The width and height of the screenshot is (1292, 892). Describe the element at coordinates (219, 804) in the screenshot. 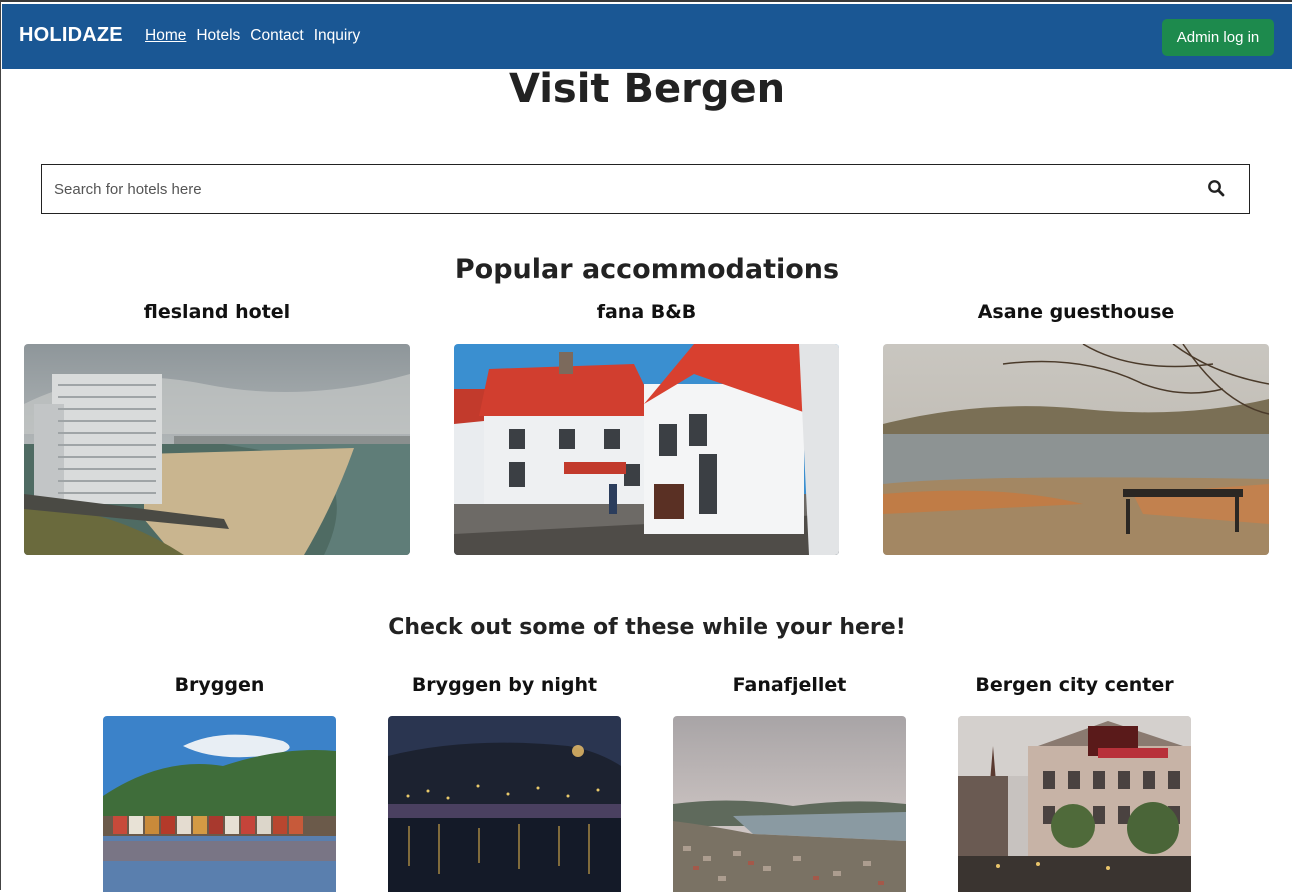

I see `attraction-image-bryggen` at that location.